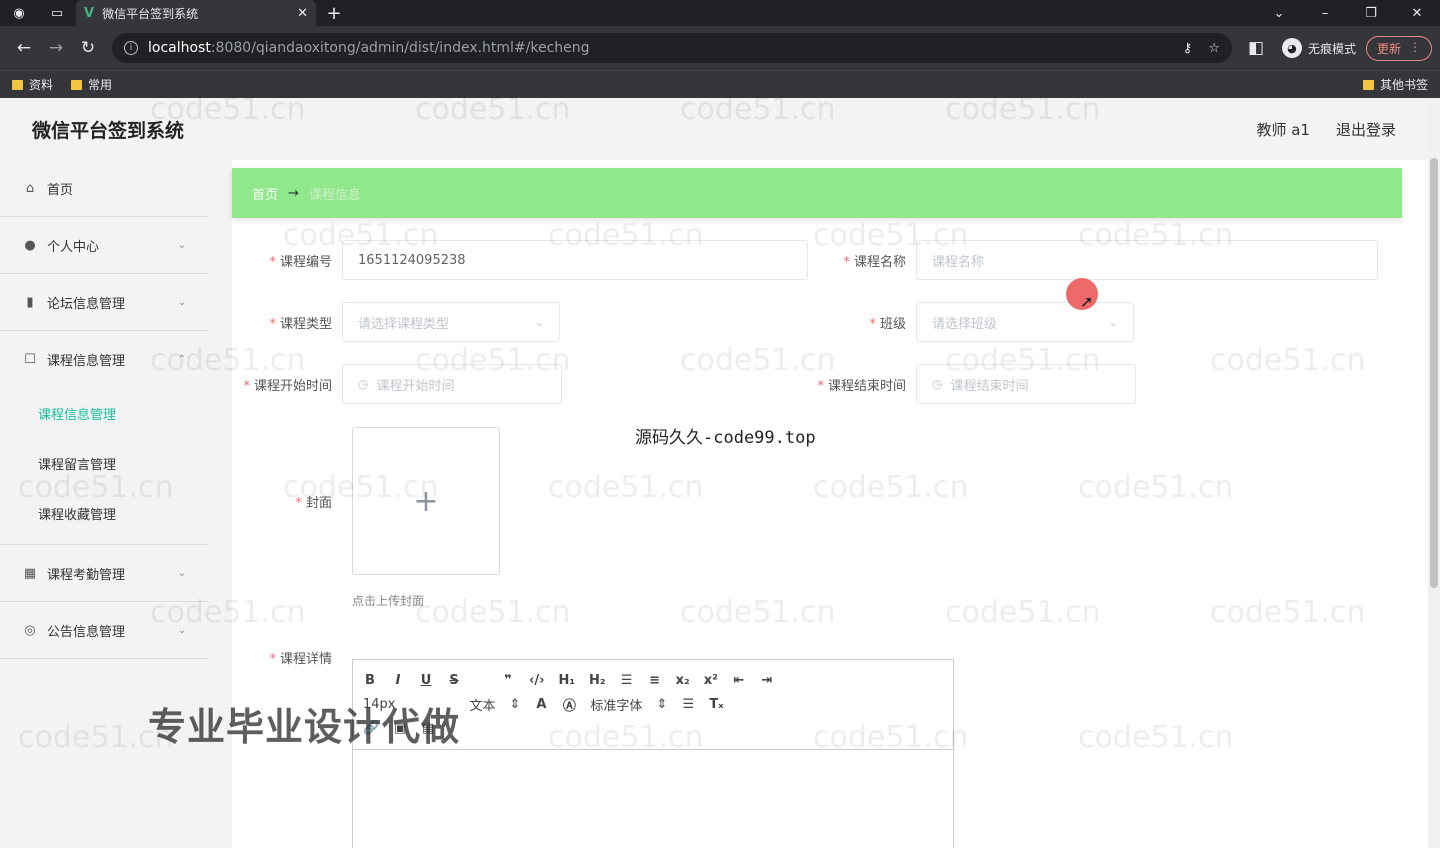 This screenshot has width=1440, height=848. What do you see at coordinates (104, 463) in the screenshot?
I see `submenu-course-message: 课程留言管理` at bounding box center [104, 463].